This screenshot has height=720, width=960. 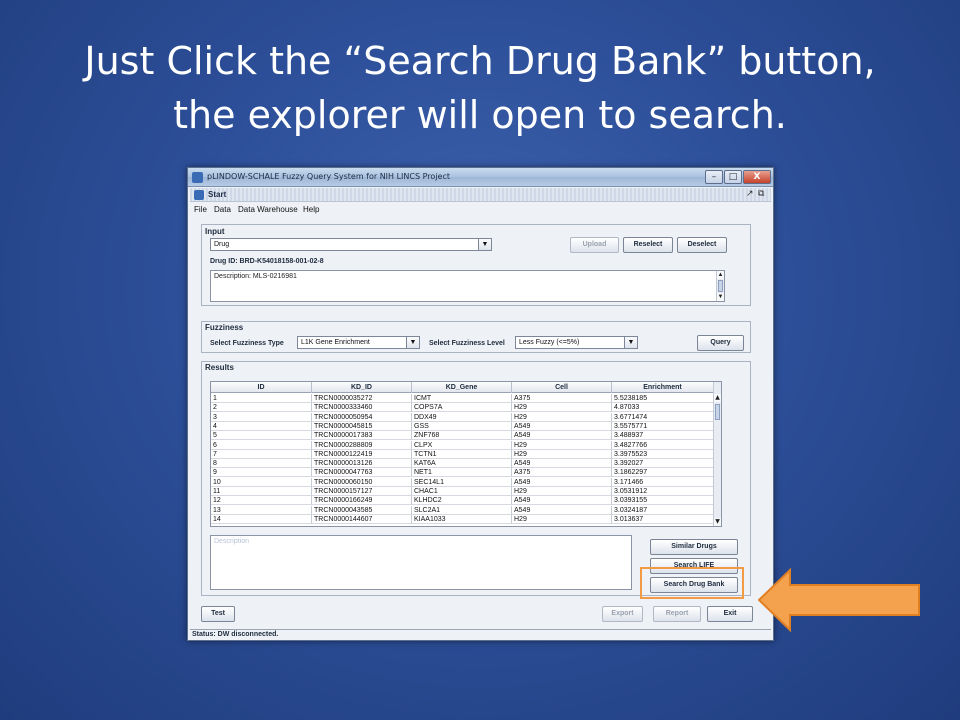 I want to click on table-row: 9 TRCN0000047763 NET1 A375 3.1862297, so click(x=462, y=473).